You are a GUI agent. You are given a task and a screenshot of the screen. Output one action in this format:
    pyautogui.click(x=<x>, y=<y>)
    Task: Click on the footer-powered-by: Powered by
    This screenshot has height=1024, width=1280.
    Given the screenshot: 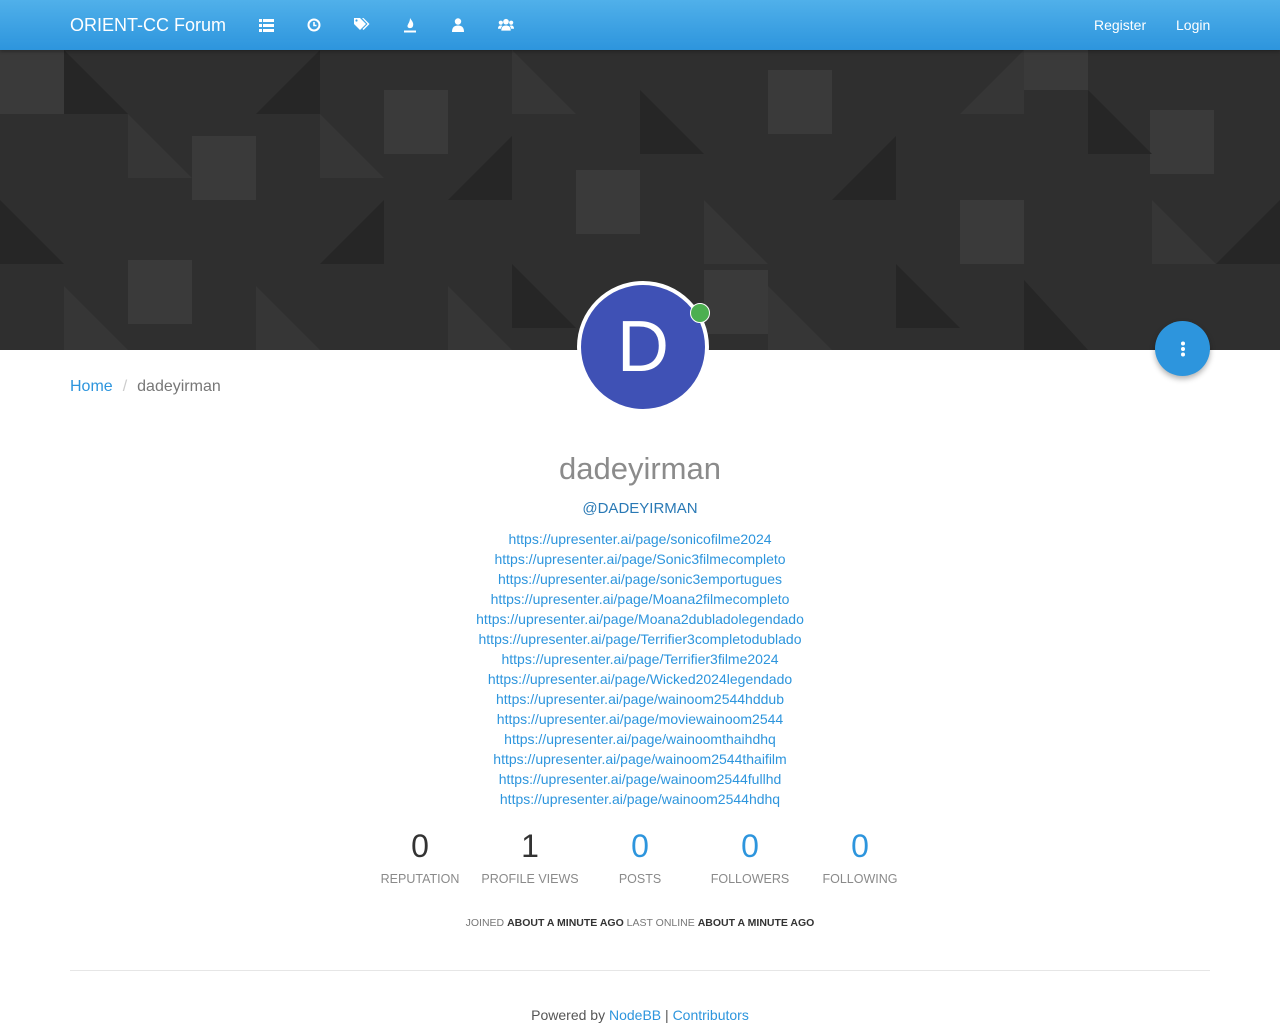 What is the action you would take?
    pyautogui.click(x=568, y=1015)
    